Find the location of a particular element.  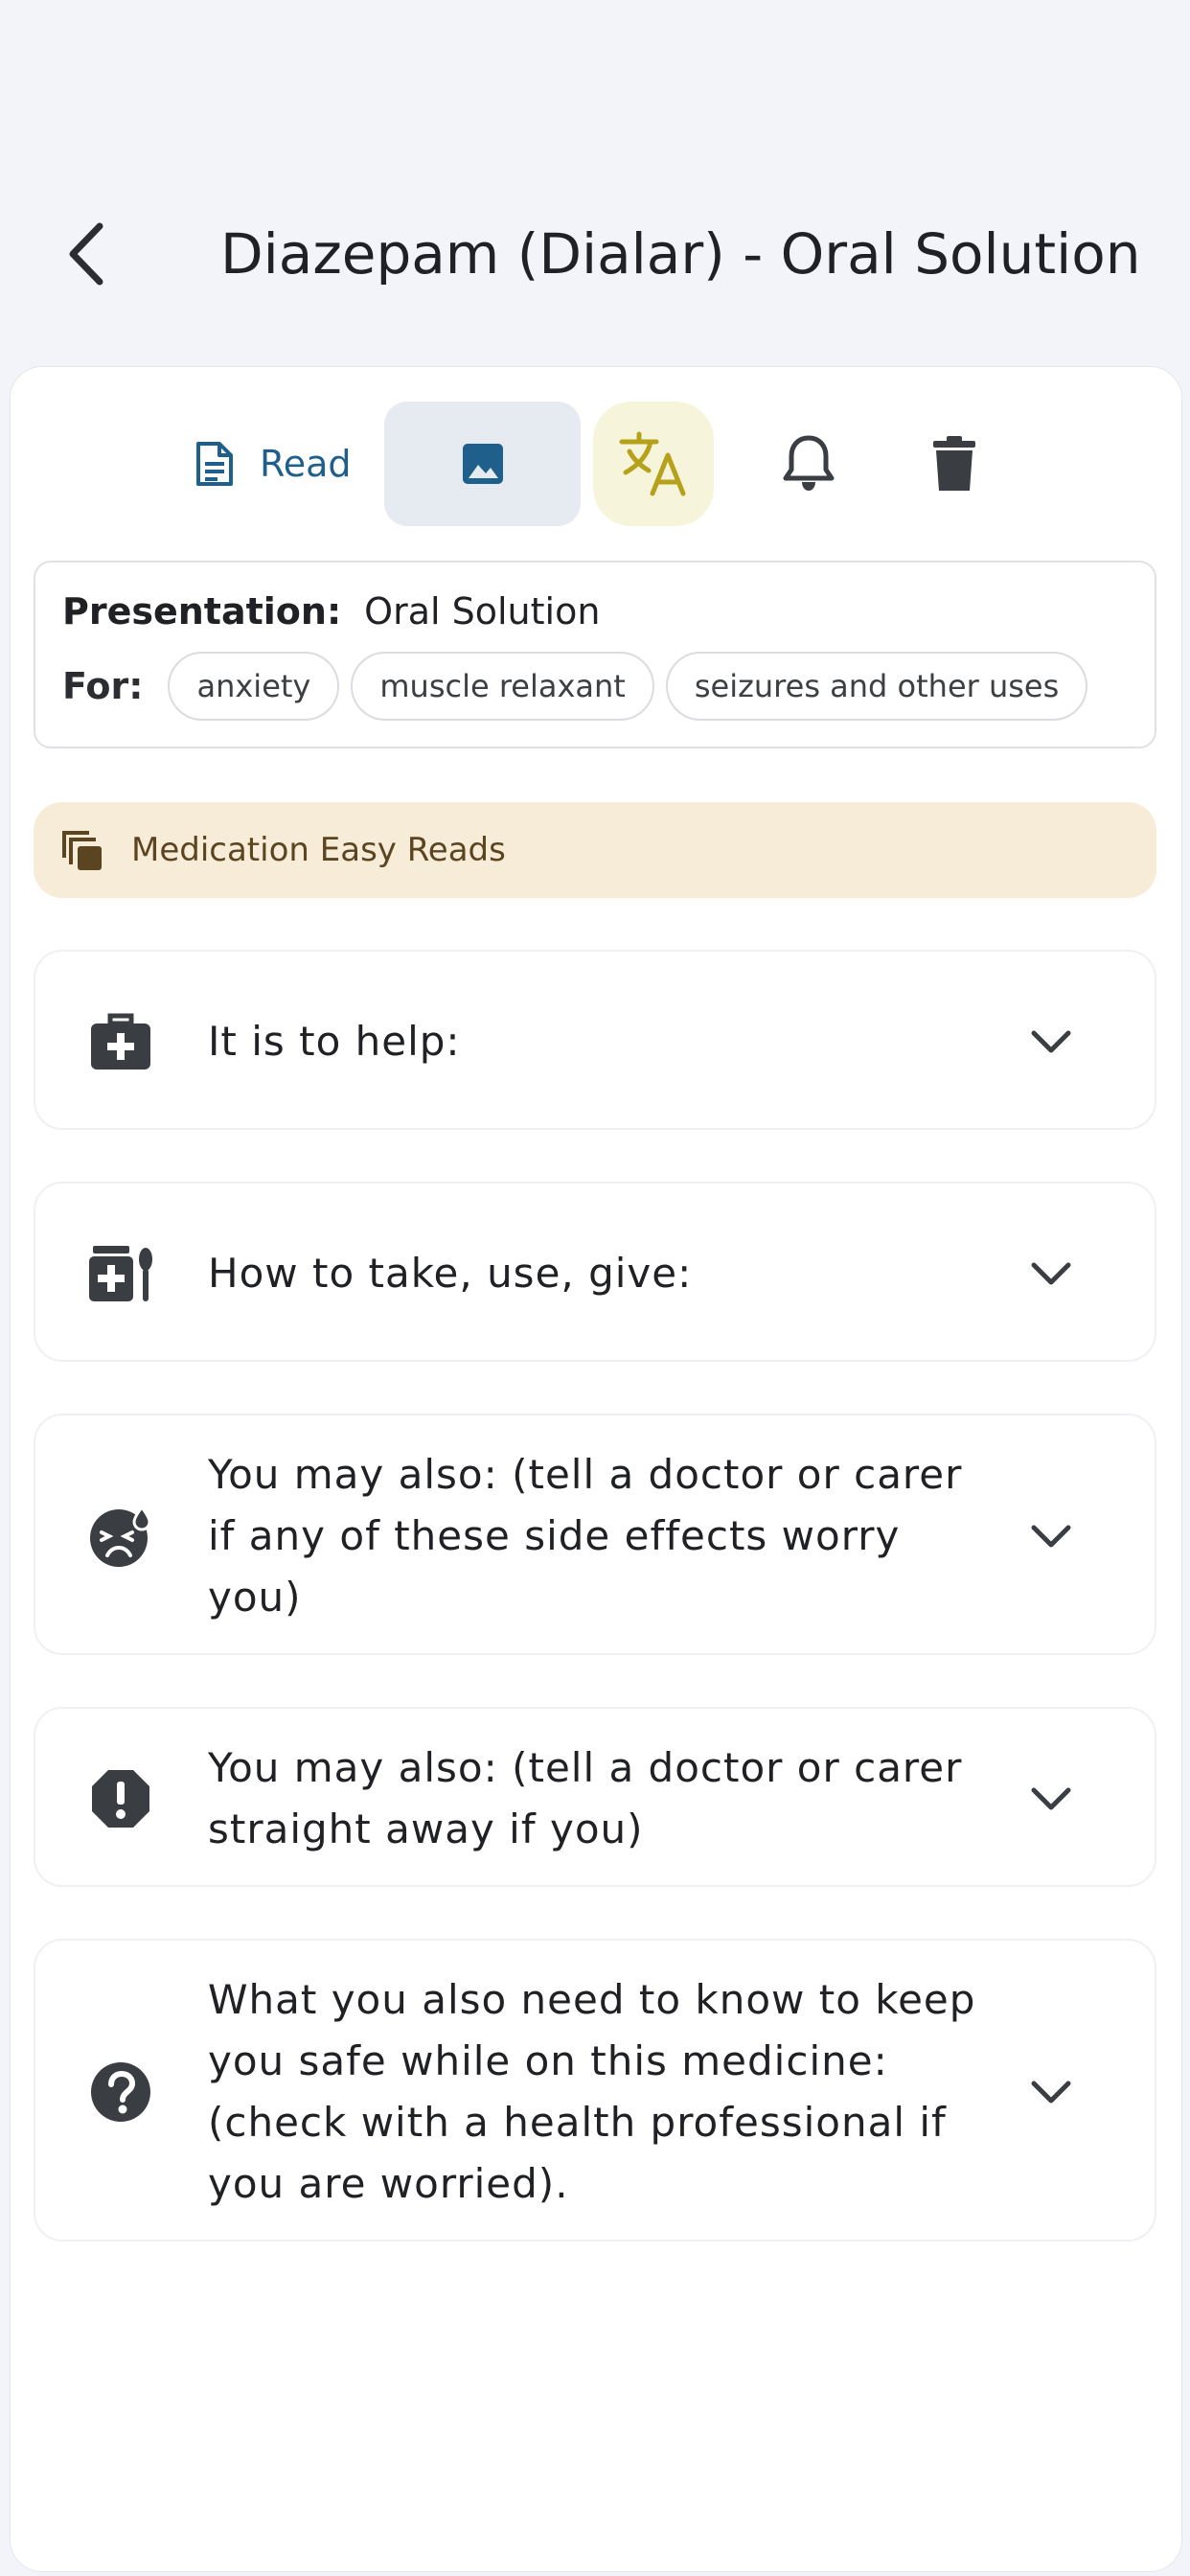

section-how-to-take: How to take, use, give: is located at coordinates (595, 1272).